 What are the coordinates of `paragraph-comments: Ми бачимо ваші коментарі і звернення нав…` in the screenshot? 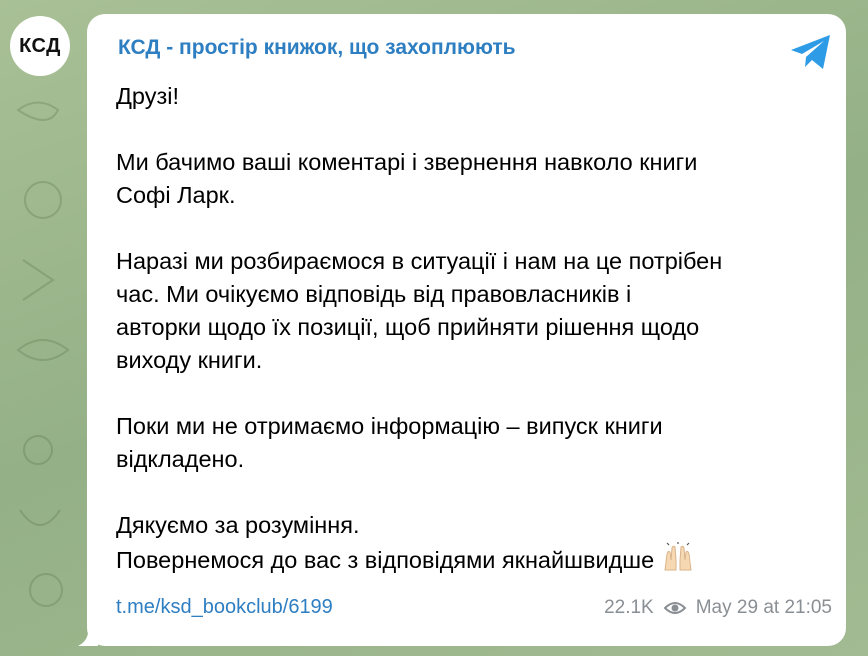 It's located at (476, 179).